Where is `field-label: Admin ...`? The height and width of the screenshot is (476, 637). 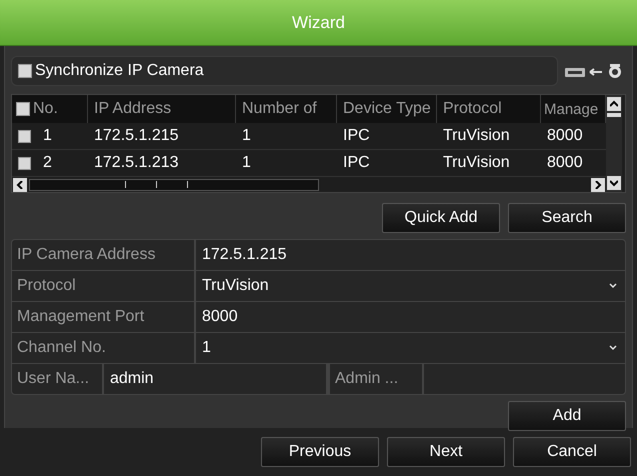
field-label: Admin ... is located at coordinates (377, 379).